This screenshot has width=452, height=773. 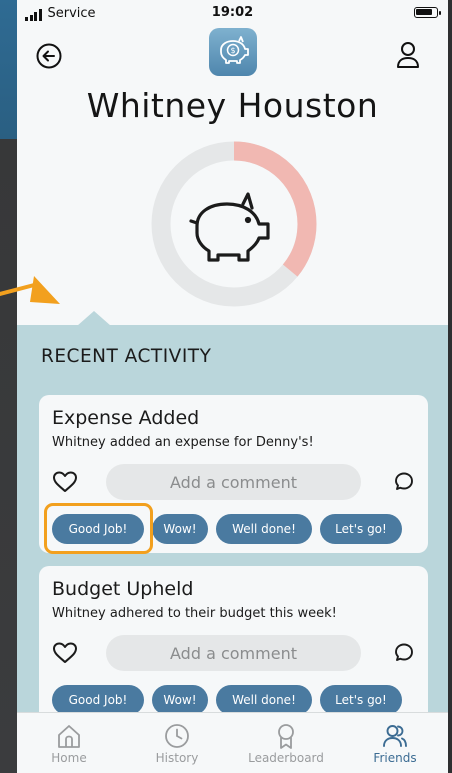 I want to click on app-logo: $, so click(x=233, y=52).